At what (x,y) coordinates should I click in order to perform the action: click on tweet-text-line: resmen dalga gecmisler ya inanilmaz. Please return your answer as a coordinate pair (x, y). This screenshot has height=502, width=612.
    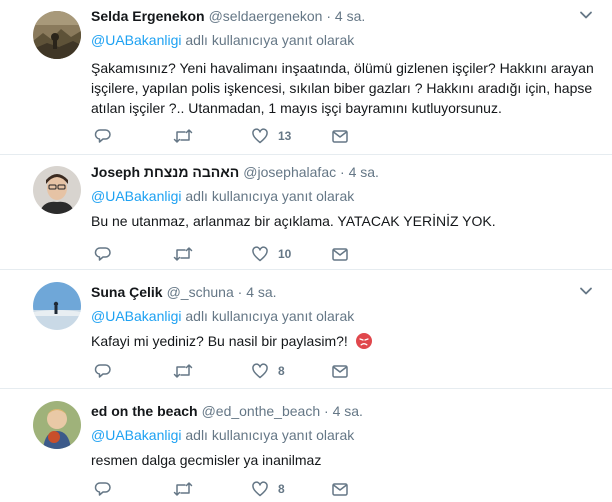
    Looking at the image, I should click on (206, 460).